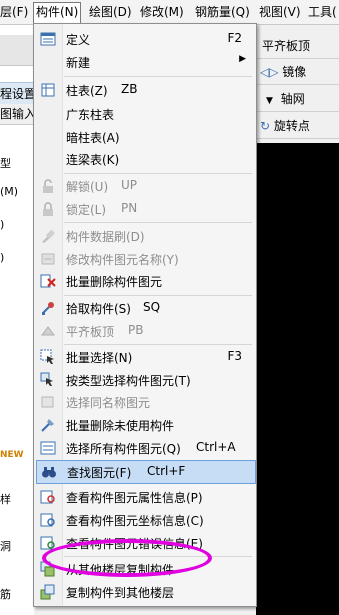 Image resolution: width=339 pixels, height=615 pixels. Describe the element at coordinates (48, 331) in the screenshot. I see `align-top-icon` at that location.